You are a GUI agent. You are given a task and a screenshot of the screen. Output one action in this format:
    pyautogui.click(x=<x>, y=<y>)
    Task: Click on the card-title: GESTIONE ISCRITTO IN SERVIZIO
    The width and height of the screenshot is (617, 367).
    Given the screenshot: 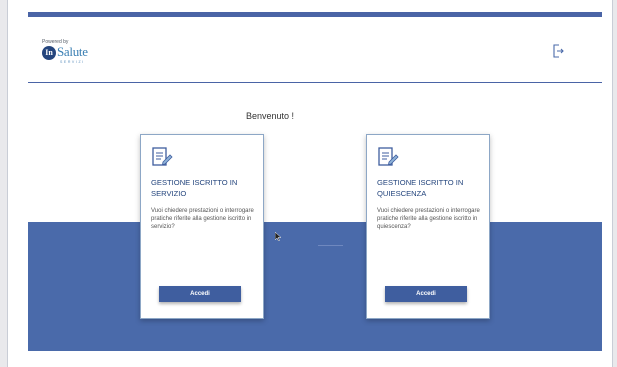 What is the action you would take?
    pyautogui.click(x=194, y=188)
    